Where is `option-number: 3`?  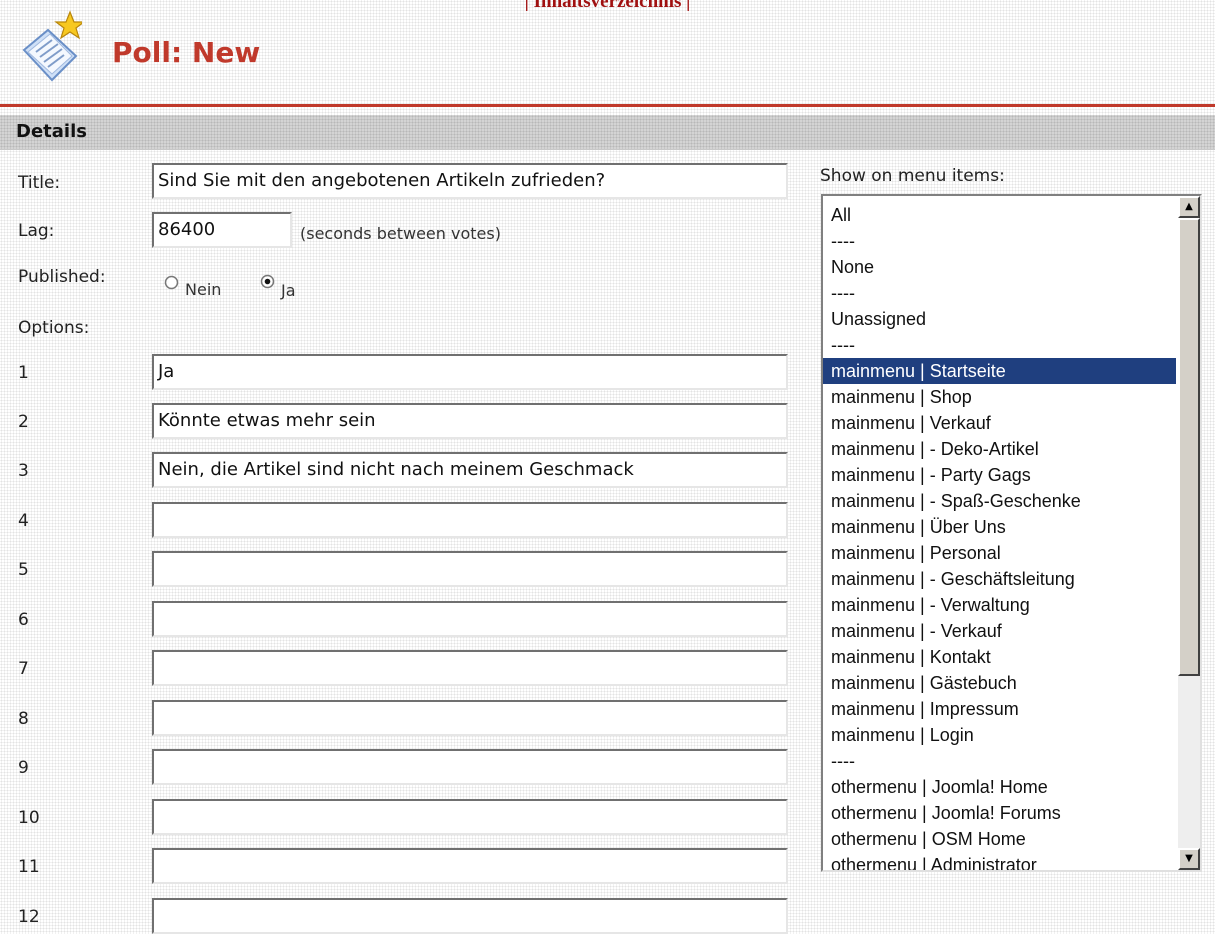
option-number: 3 is located at coordinates (23, 471).